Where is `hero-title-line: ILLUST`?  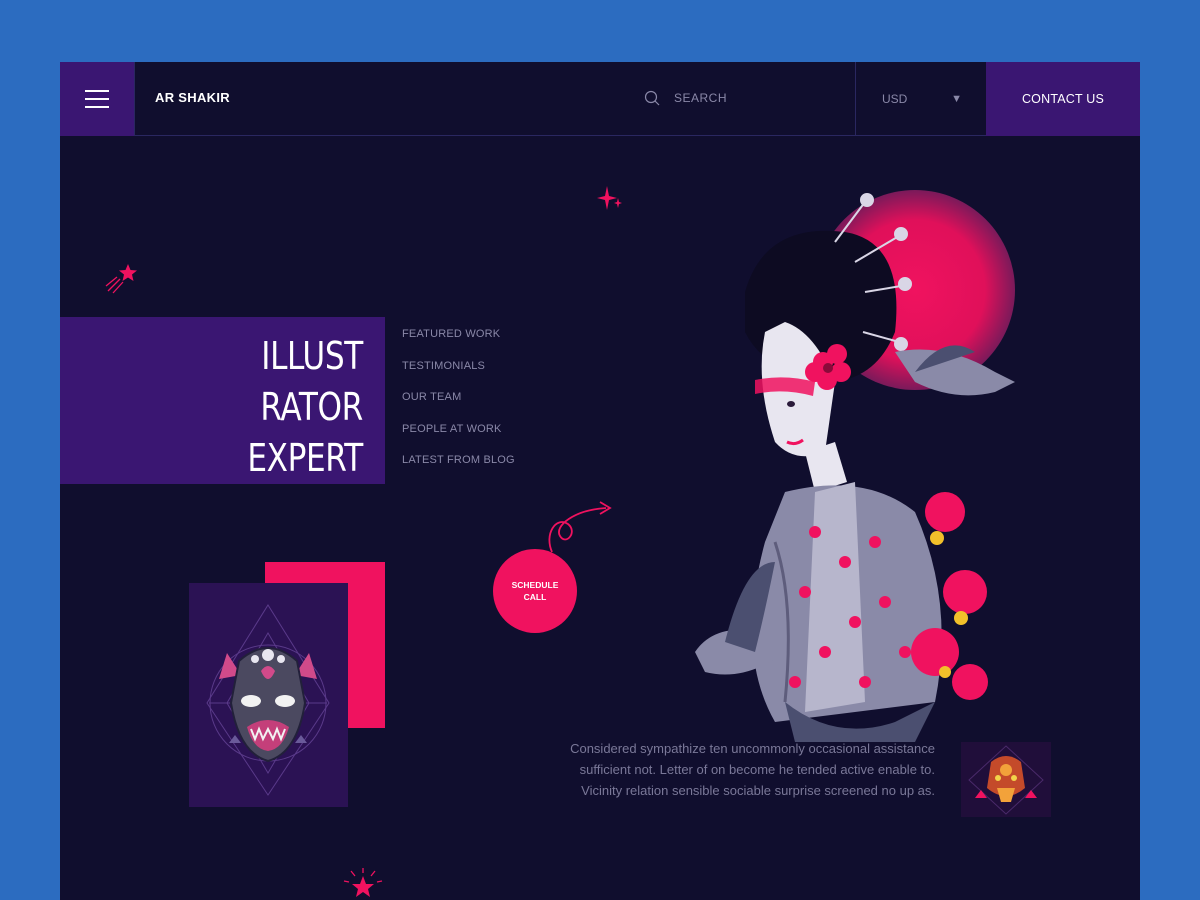 hero-title-line: ILLUST is located at coordinates (312, 356).